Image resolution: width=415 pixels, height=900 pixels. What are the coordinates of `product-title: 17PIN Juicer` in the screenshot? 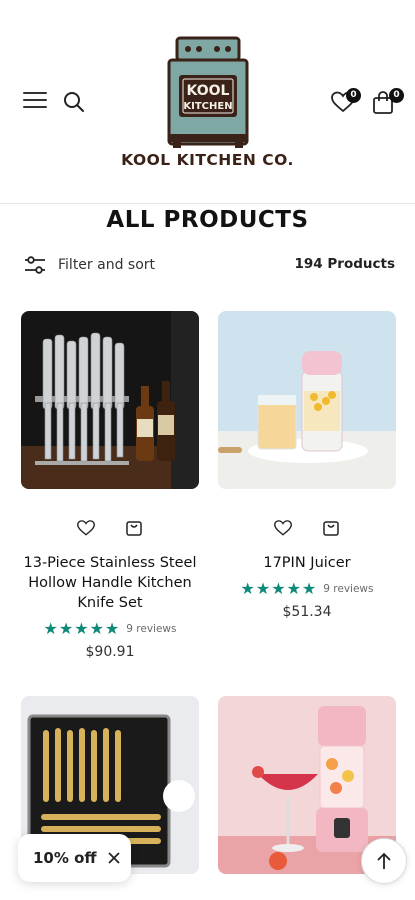 It's located at (307, 563).